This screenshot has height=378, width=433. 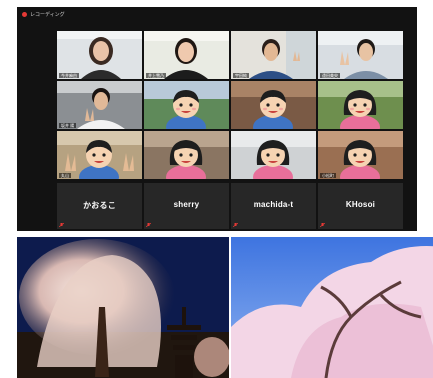 I want to click on name-tile-participant-15: machida-t, so click(x=273, y=206).